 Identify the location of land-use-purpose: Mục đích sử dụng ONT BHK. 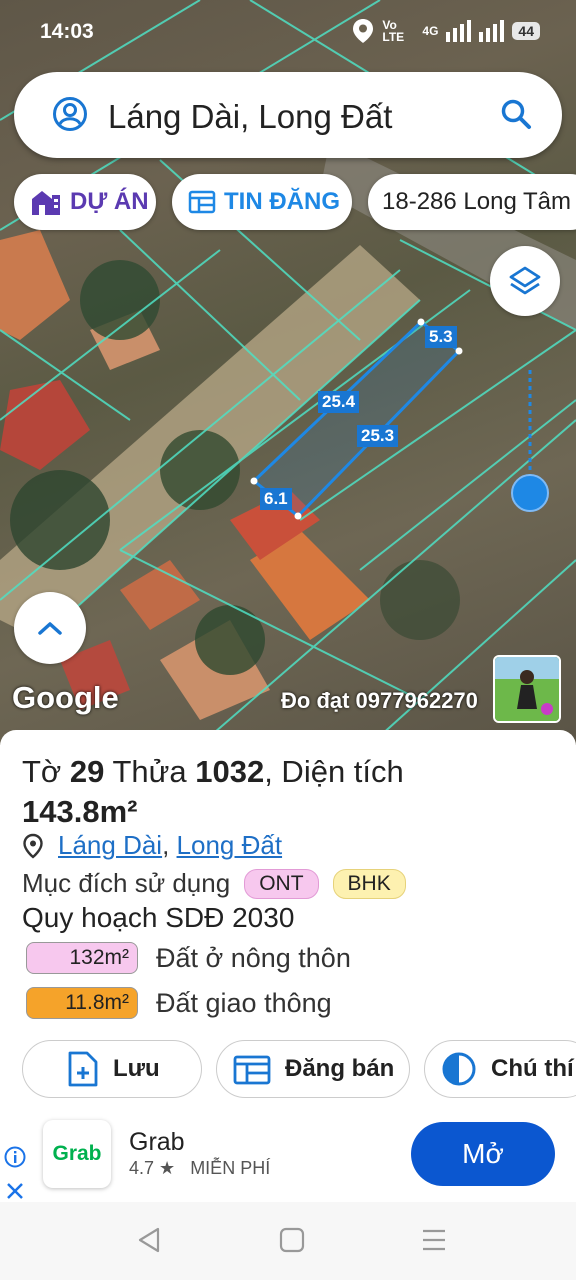
(214, 883).